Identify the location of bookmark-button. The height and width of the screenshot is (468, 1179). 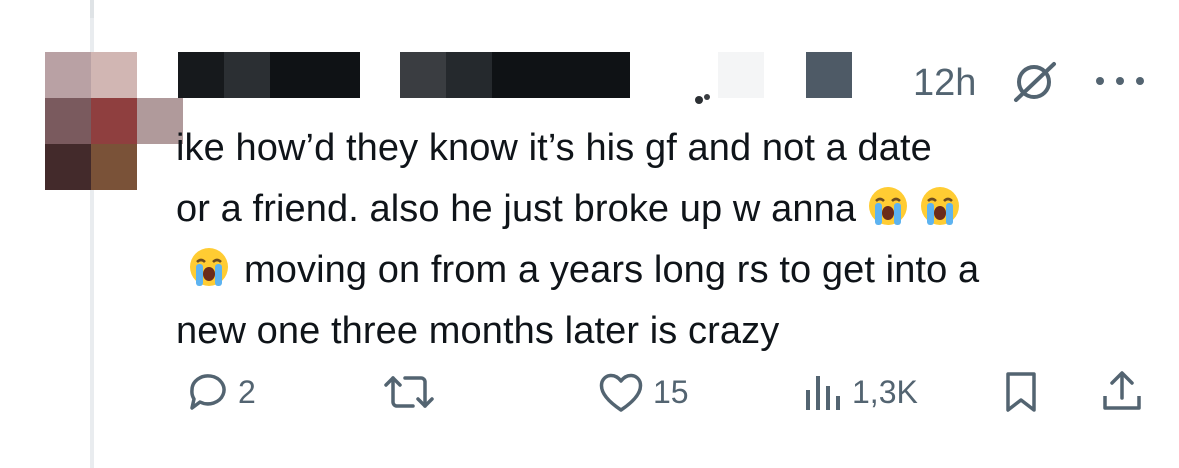
(1021, 392).